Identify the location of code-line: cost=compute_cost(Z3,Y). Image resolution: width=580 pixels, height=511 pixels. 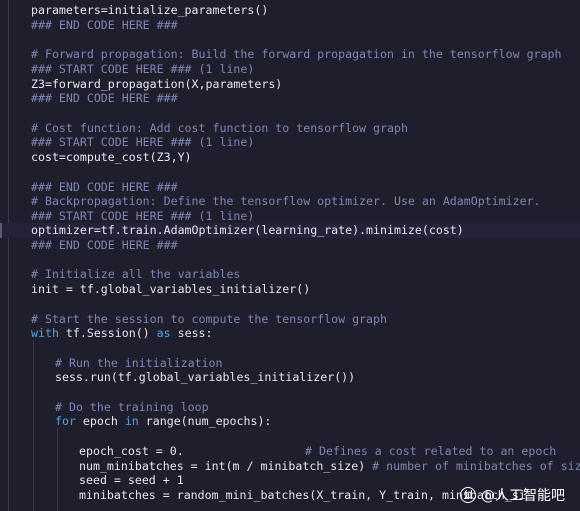
(111, 157).